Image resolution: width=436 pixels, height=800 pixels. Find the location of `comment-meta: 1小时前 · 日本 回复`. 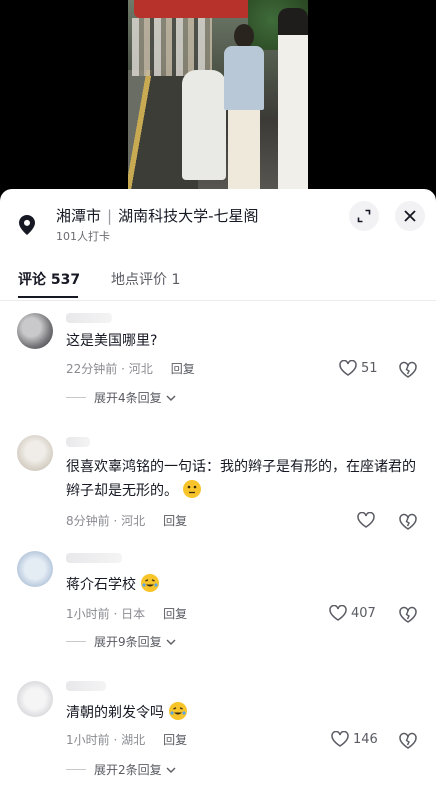

comment-meta: 1小时前 · 日本 回复 is located at coordinates (126, 613).